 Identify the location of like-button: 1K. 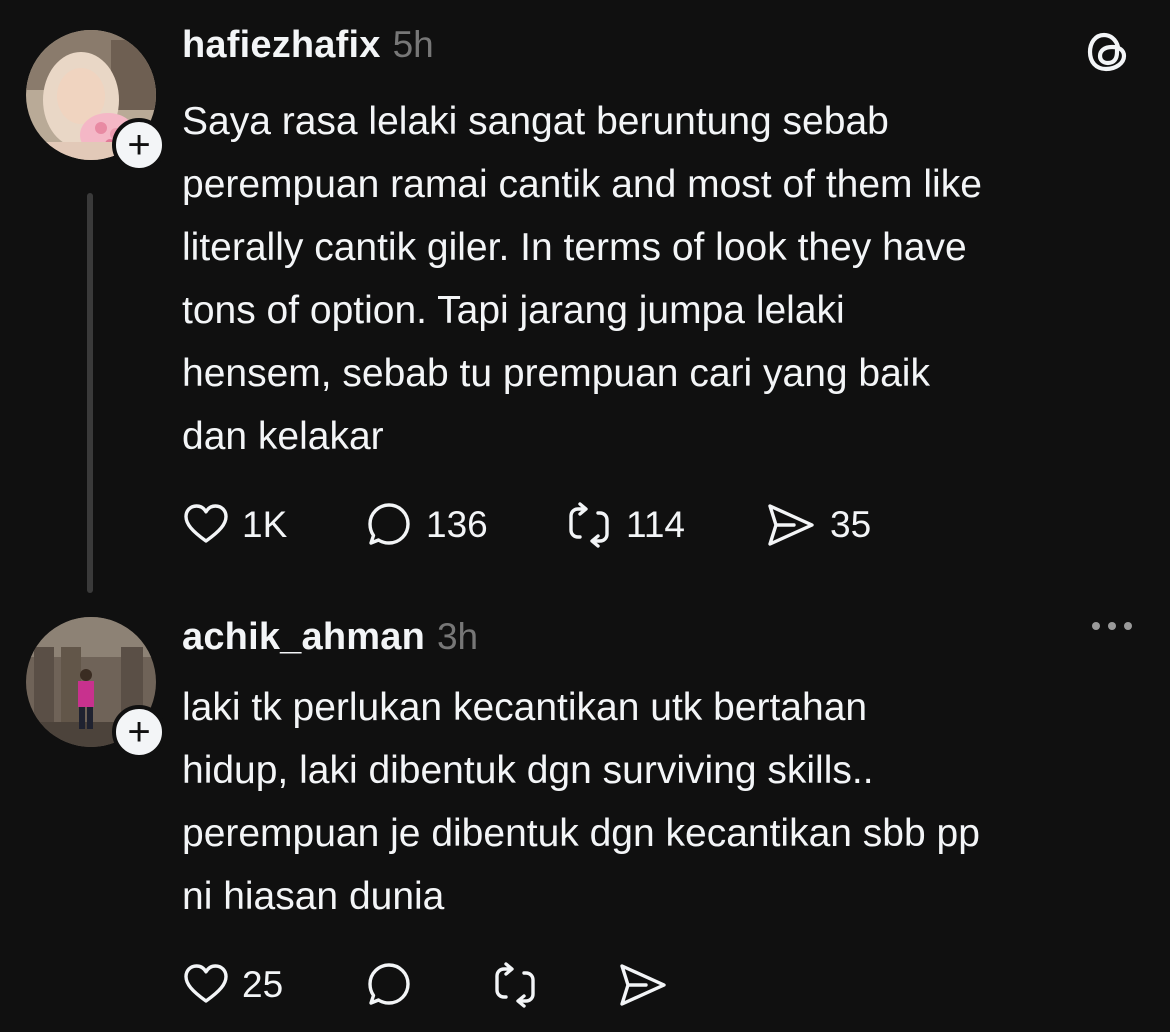
(273, 525).